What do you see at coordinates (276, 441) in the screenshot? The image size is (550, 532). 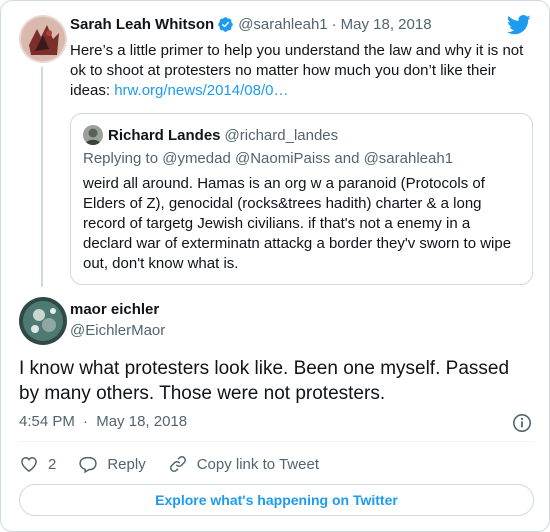 I see `divider` at bounding box center [276, 441].